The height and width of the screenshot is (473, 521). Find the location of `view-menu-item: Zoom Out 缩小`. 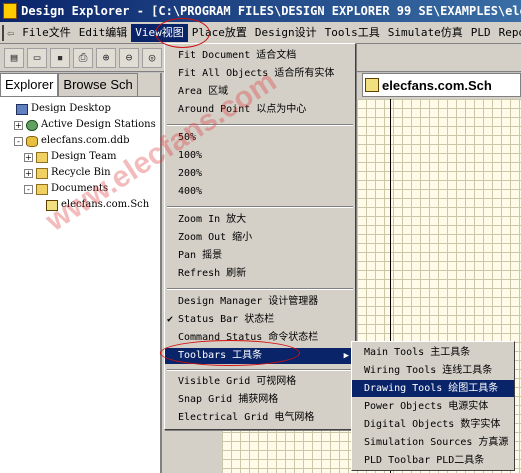

view-menu-item: Zoom Out 缩小 is located at coordinates (260, 238).